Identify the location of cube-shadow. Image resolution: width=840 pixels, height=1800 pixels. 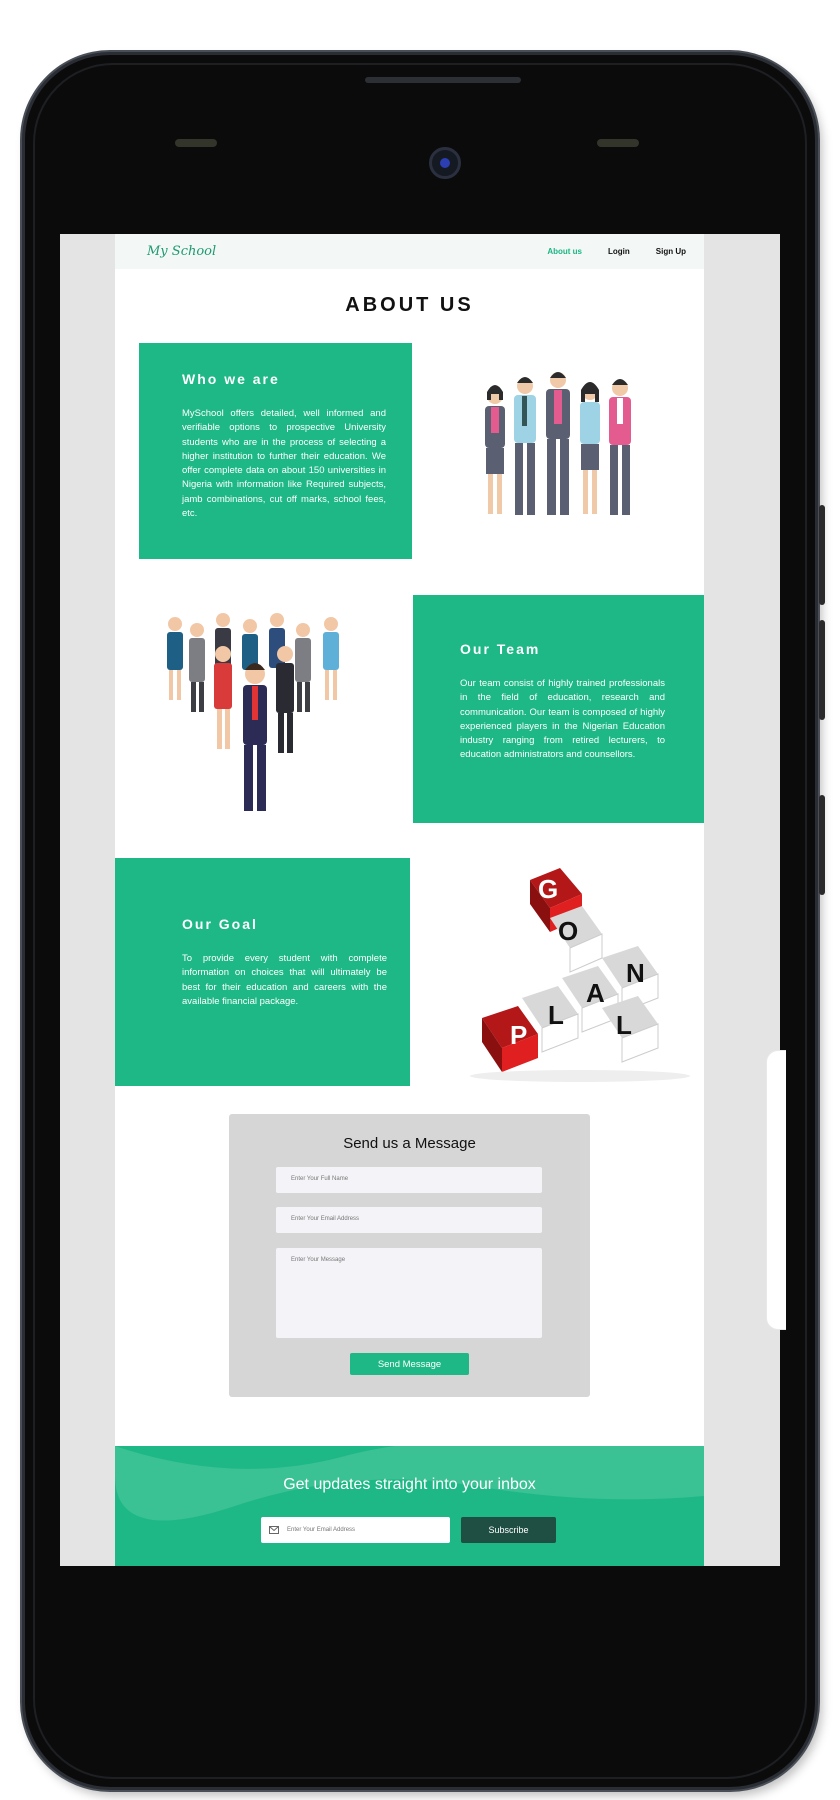
(580, 1076).